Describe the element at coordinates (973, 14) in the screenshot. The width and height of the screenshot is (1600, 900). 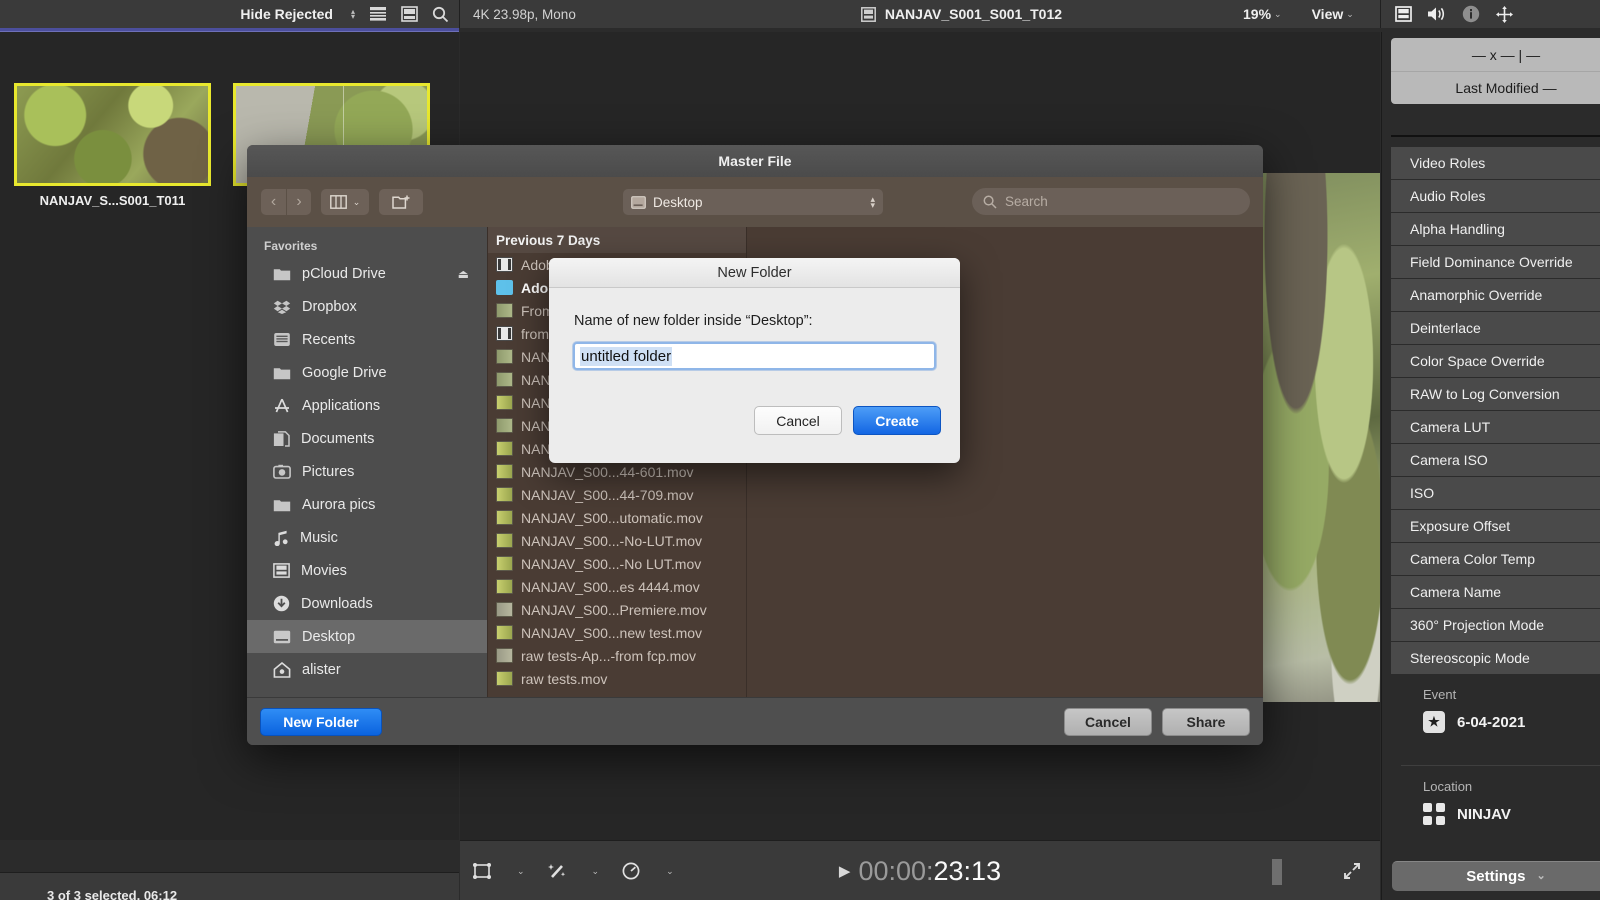
I see `clip-name-label: NANJAV_S001_S001_T012` at that location.